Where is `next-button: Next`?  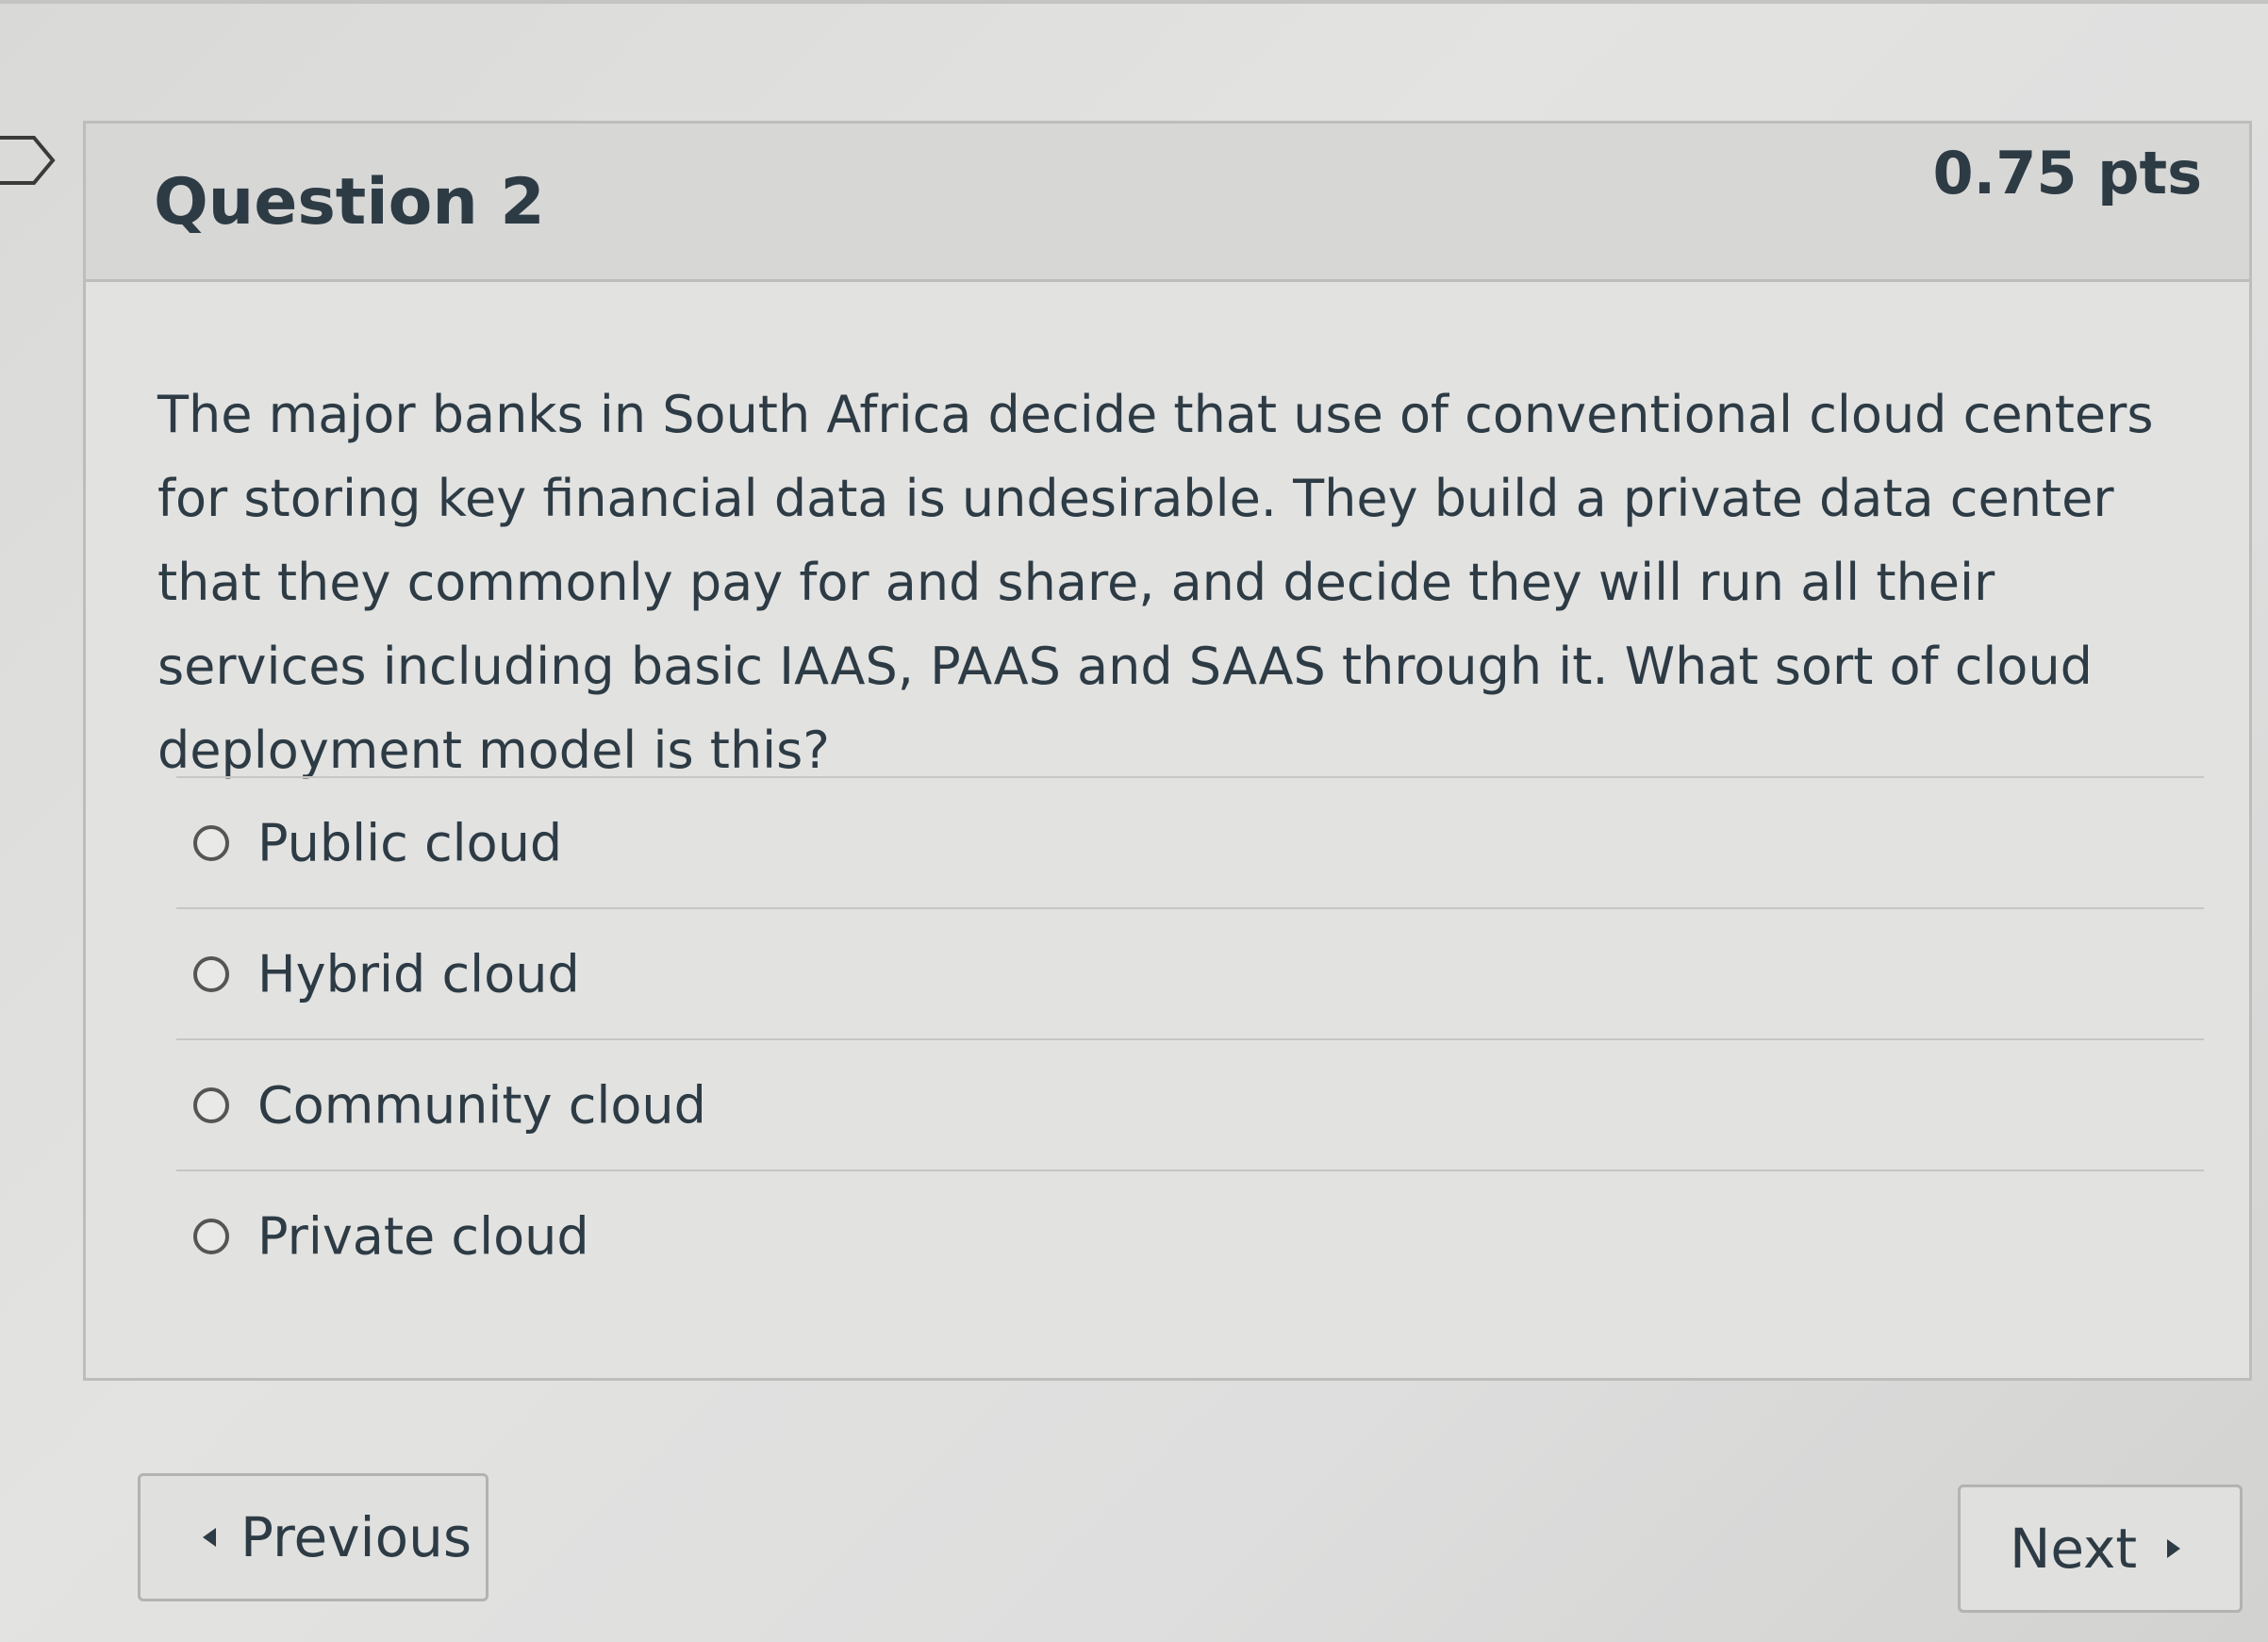 next-button: Next is located at coordinates (2100, 1548).